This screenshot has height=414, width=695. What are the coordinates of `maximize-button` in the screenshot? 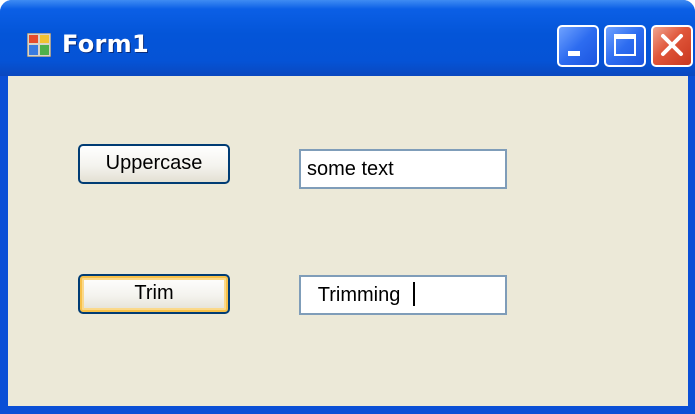 It's located at (625, 46).